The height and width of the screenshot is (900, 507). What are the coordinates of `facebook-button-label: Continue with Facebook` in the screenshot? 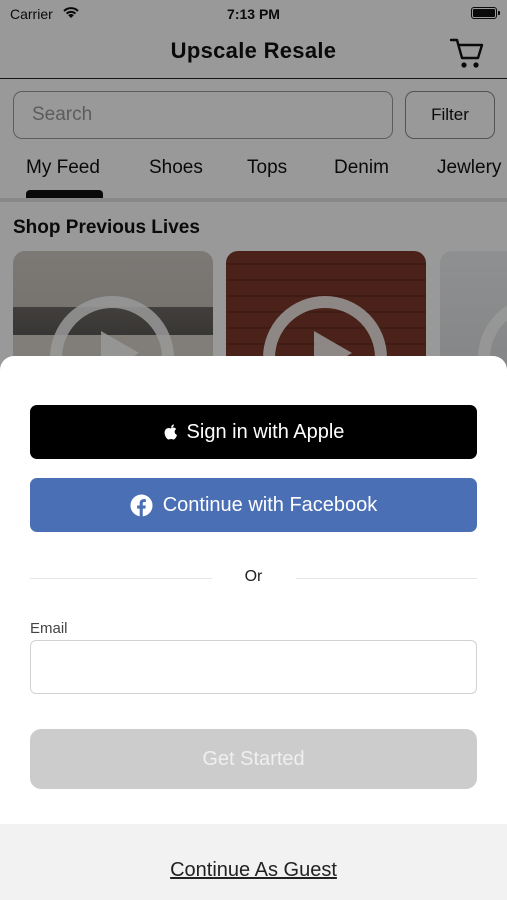 It's located at (270, 504).